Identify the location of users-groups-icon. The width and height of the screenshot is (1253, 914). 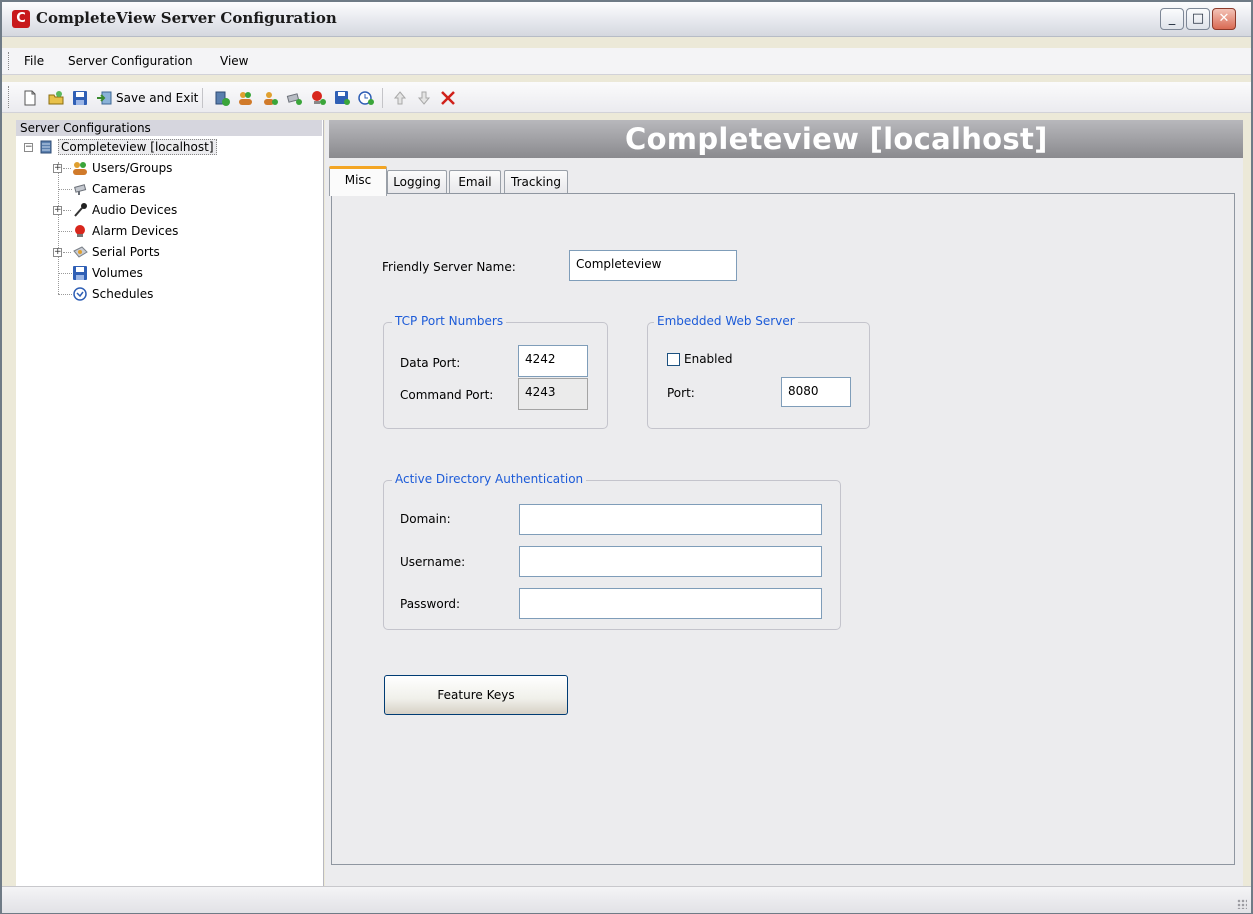
(80, 168).